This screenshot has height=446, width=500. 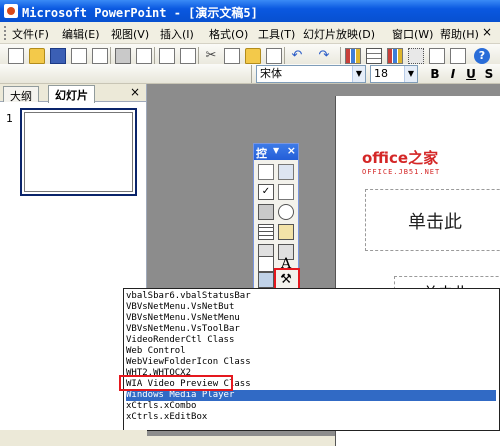 What do you see at coordinates (471, 74) in the screenshot?
I see `underline-button: U` at bounding box center [471, 74].